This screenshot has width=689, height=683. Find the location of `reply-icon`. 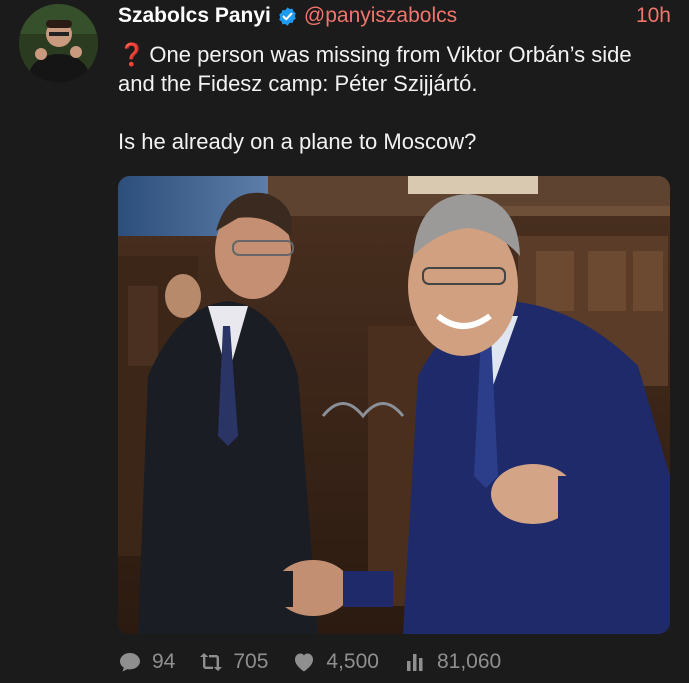

reply-icon is located at coordinates (130, 662).